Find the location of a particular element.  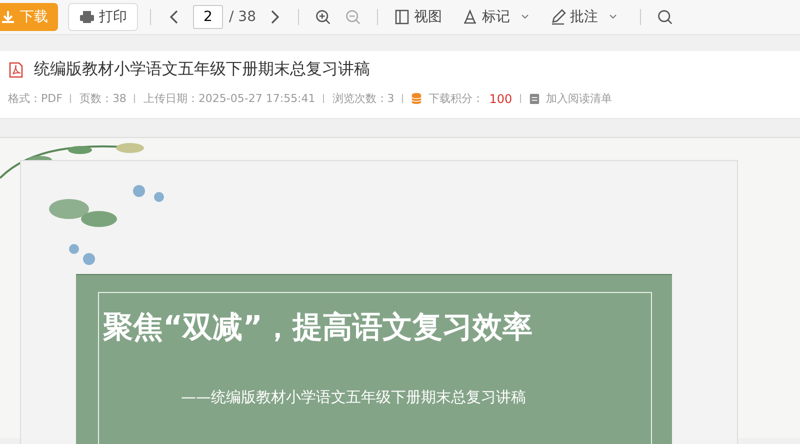

slide-heading: 聚焦“双减”，提高语文复习效率 is located at coordinates (318, 328).